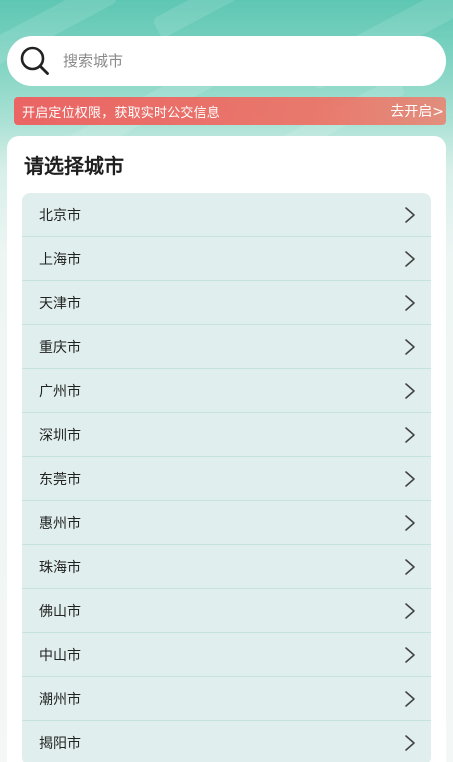 The height and width of the screenshot is (762, 453). Describe the element at coordinates (60, 611) in the screenshot. I see `city-name: 佛山市` at that location.